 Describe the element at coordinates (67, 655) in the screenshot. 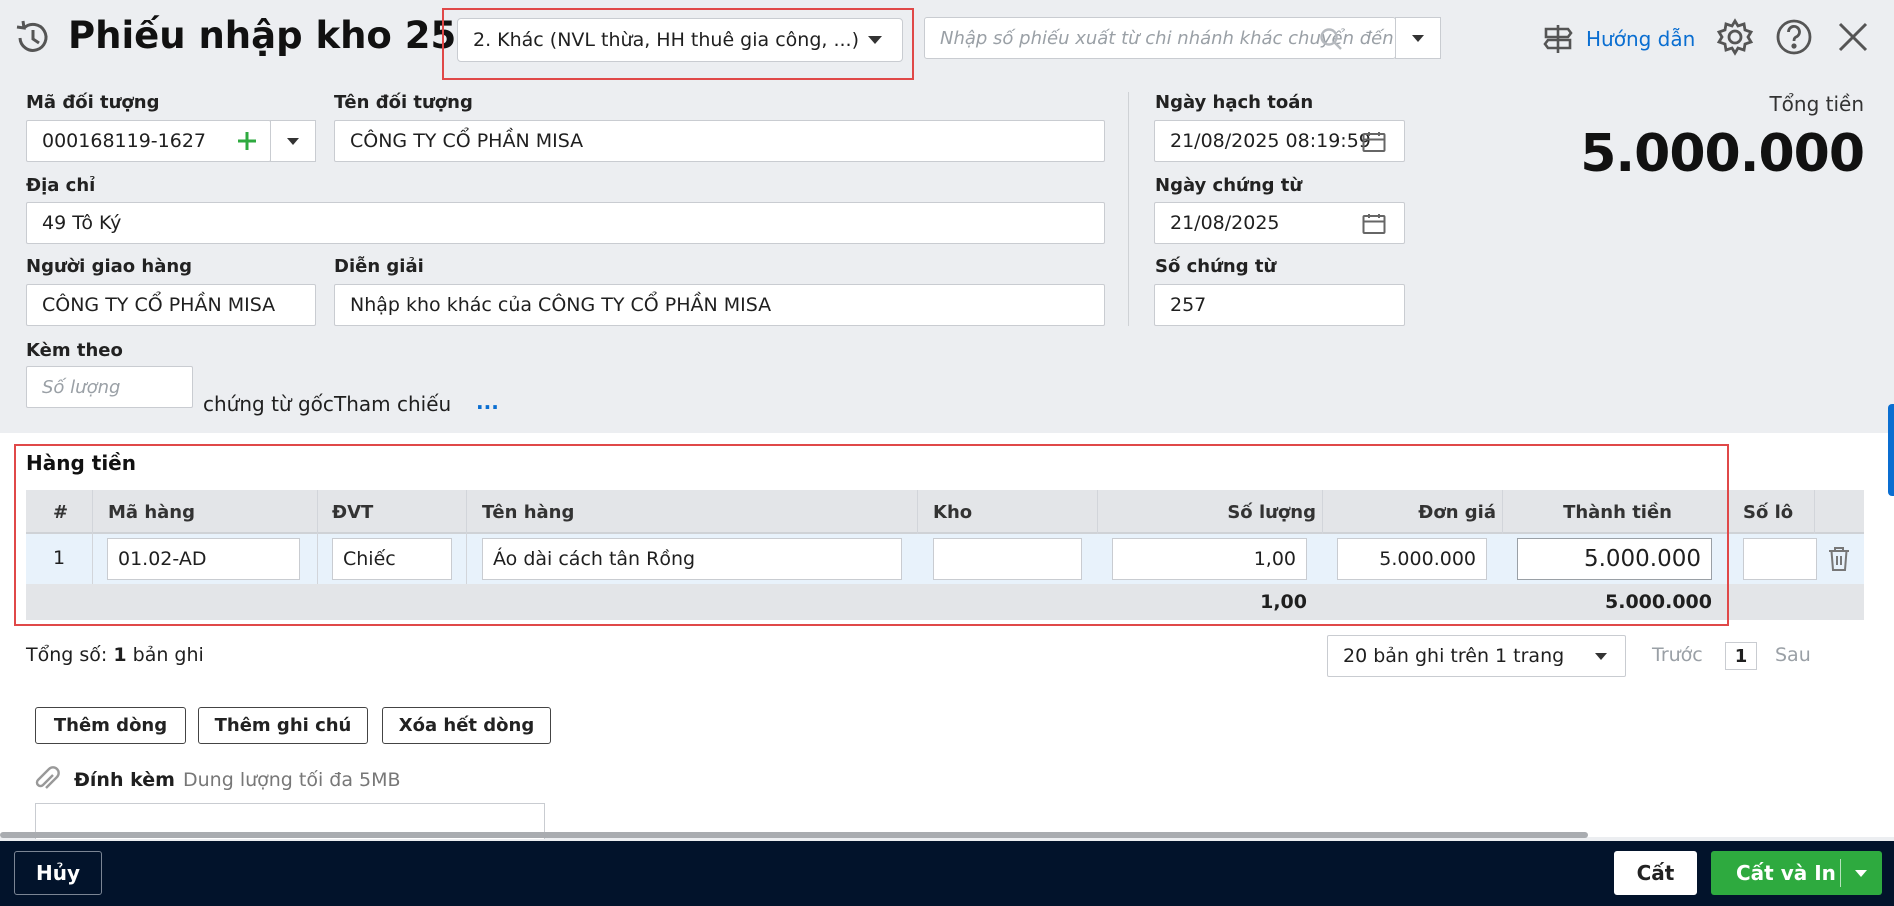

I see `record-count-prefix: Tổng số:` at that location.